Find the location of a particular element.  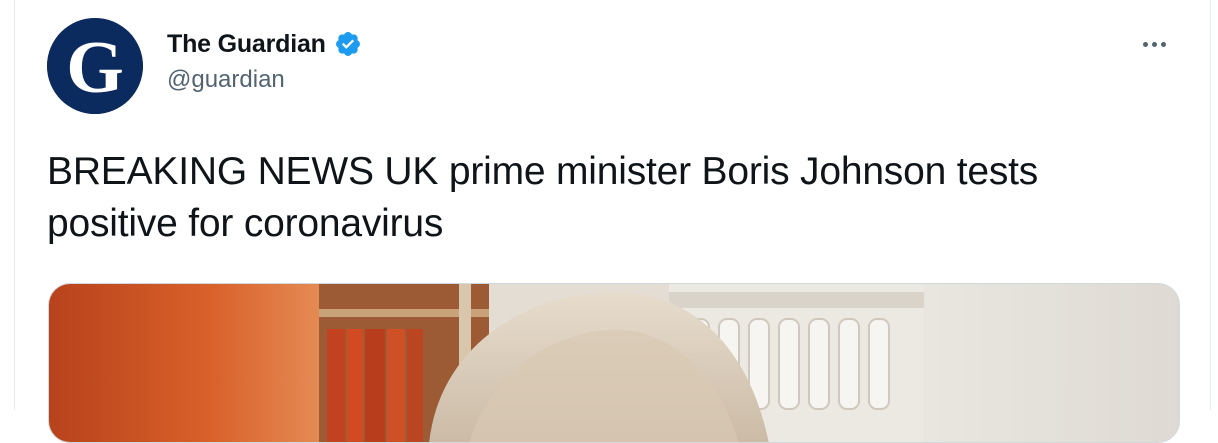

author-block: The Guardian @guardian is located at coordinates (264, 60).